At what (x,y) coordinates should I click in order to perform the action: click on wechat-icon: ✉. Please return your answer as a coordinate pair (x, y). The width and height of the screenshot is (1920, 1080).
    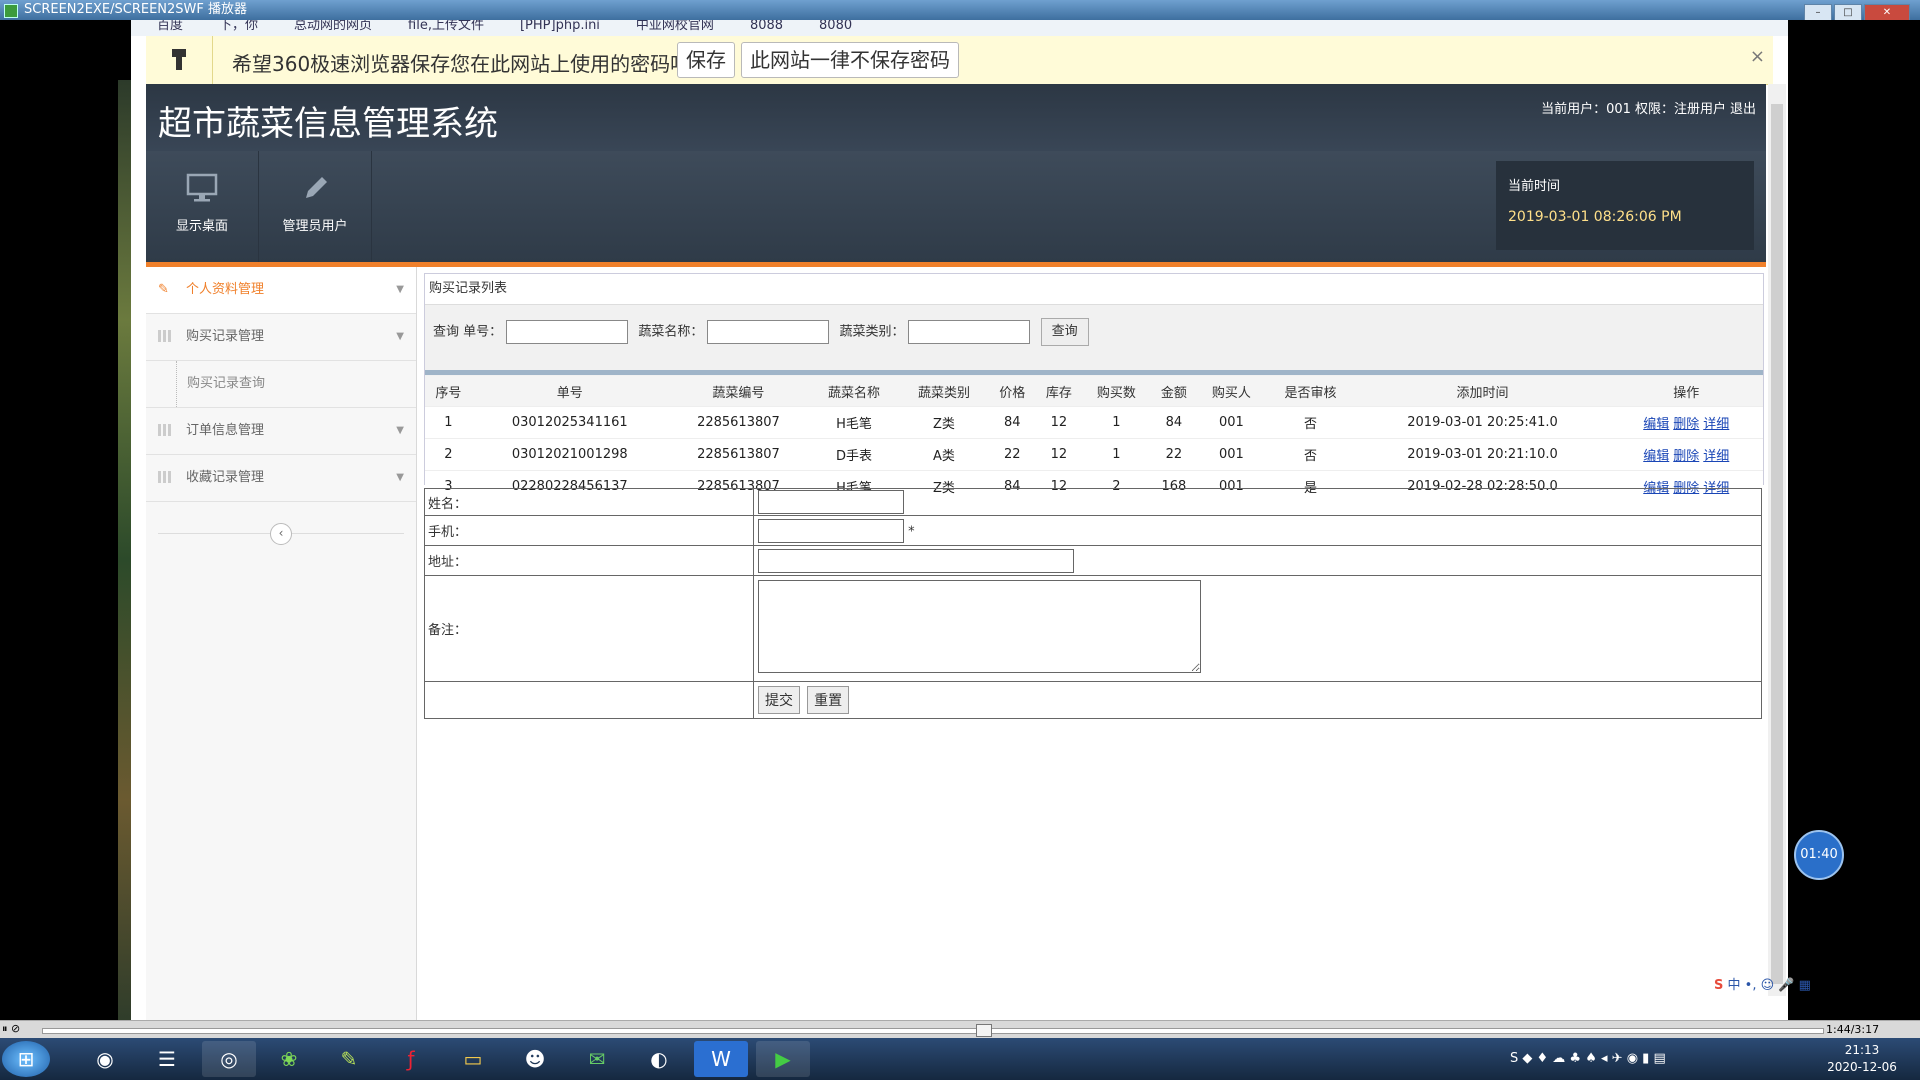
    Looking at the image, I should click on (597, 1059).